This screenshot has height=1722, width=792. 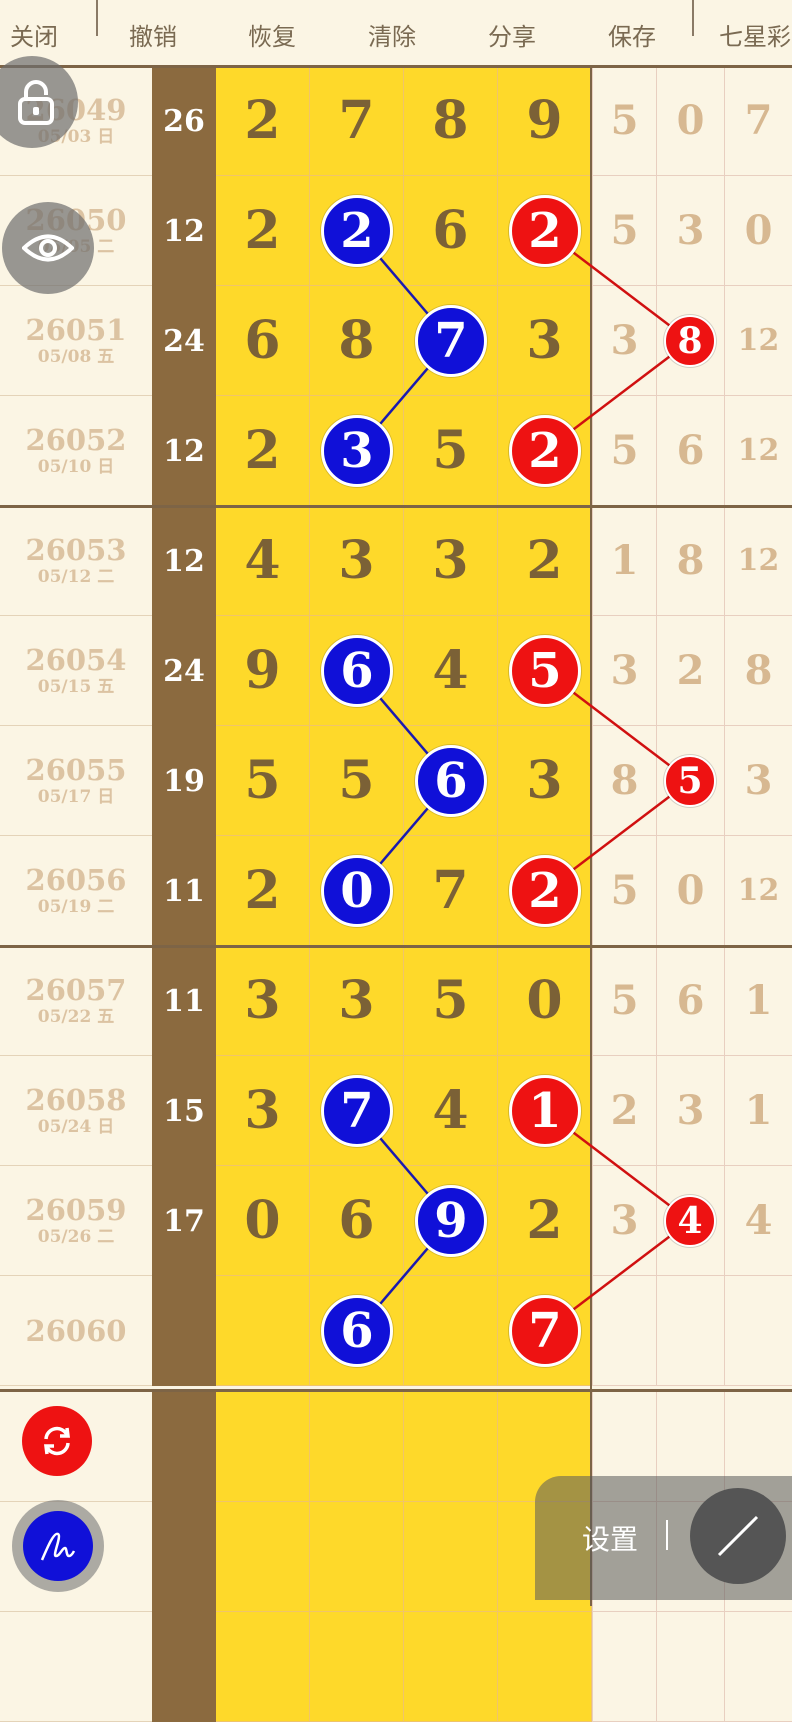 I want to click on eye-icon, so click(x=48, y=248).